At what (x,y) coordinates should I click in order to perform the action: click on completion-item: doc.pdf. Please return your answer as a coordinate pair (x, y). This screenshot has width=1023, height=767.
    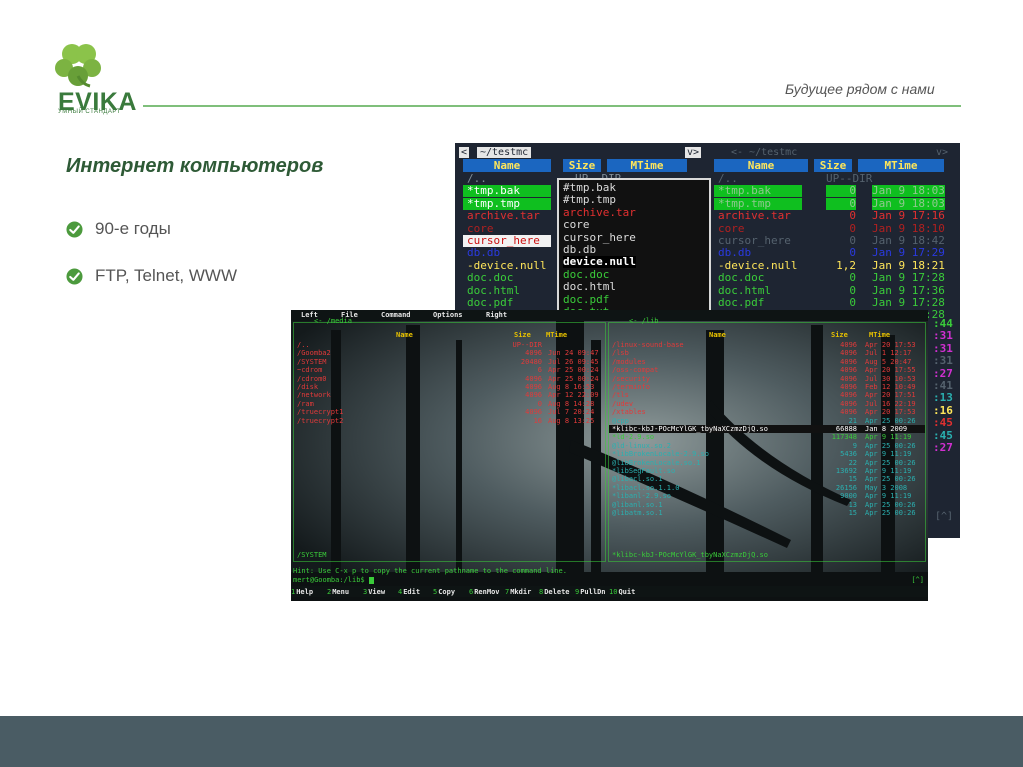
    Looking at the image, I should click on (586, 299).